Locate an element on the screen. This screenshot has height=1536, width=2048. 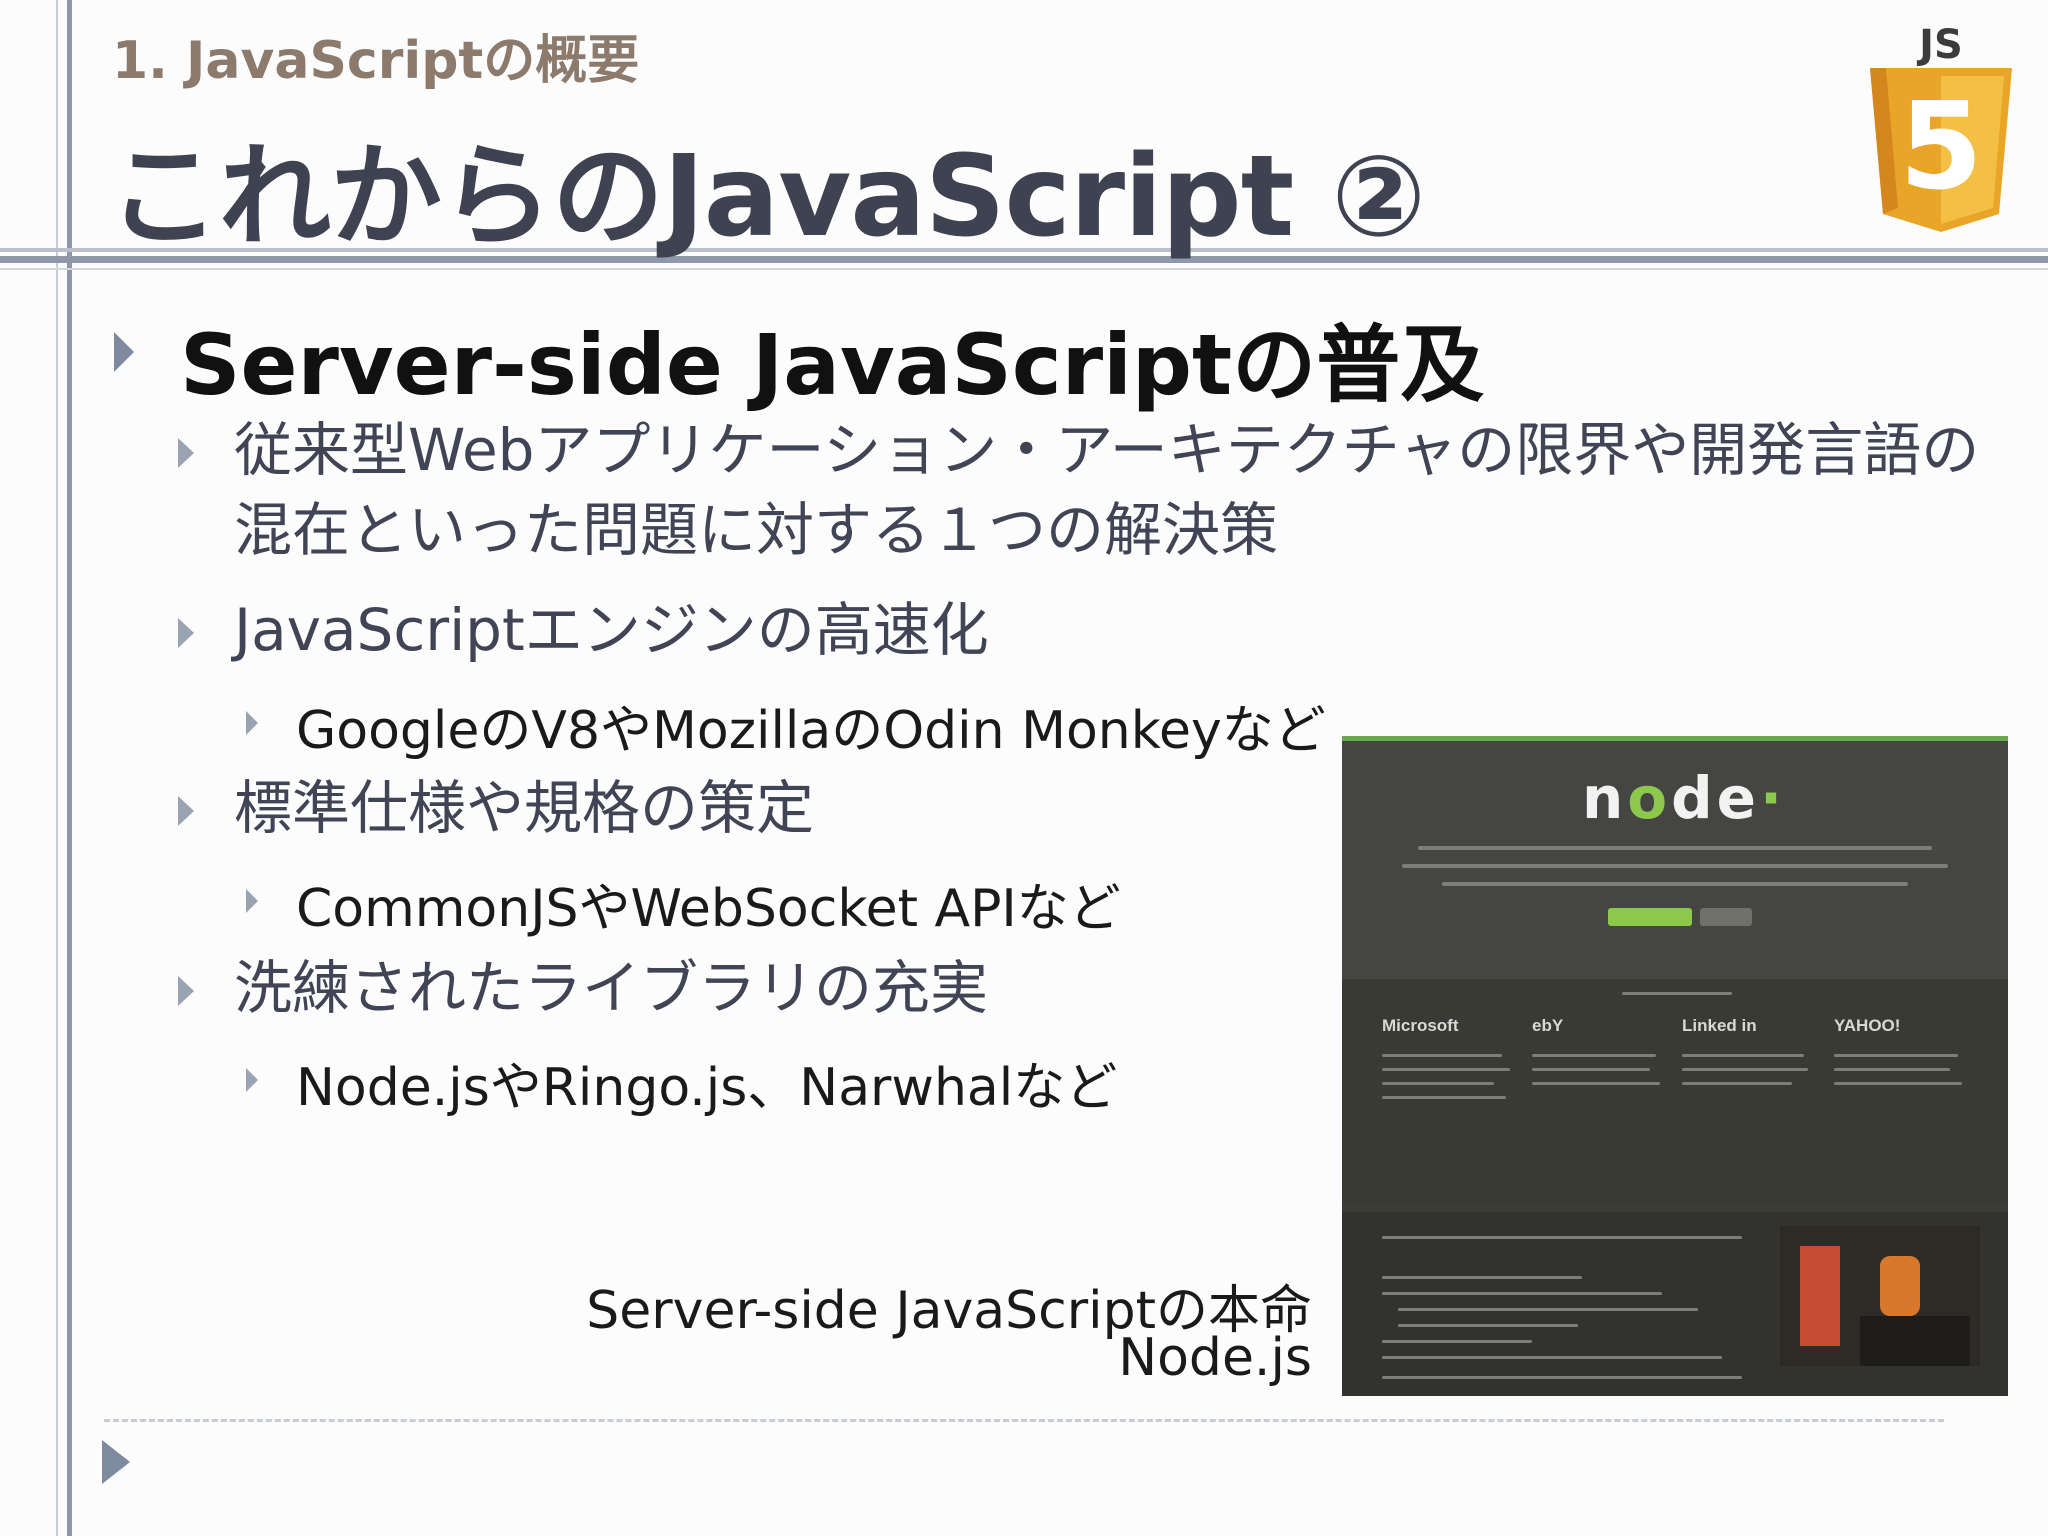
bullet-1-line-1: 従来型Webアプリケーション・アーキテクチャの限界や開発言語の is located at coordinates (1107, 450).